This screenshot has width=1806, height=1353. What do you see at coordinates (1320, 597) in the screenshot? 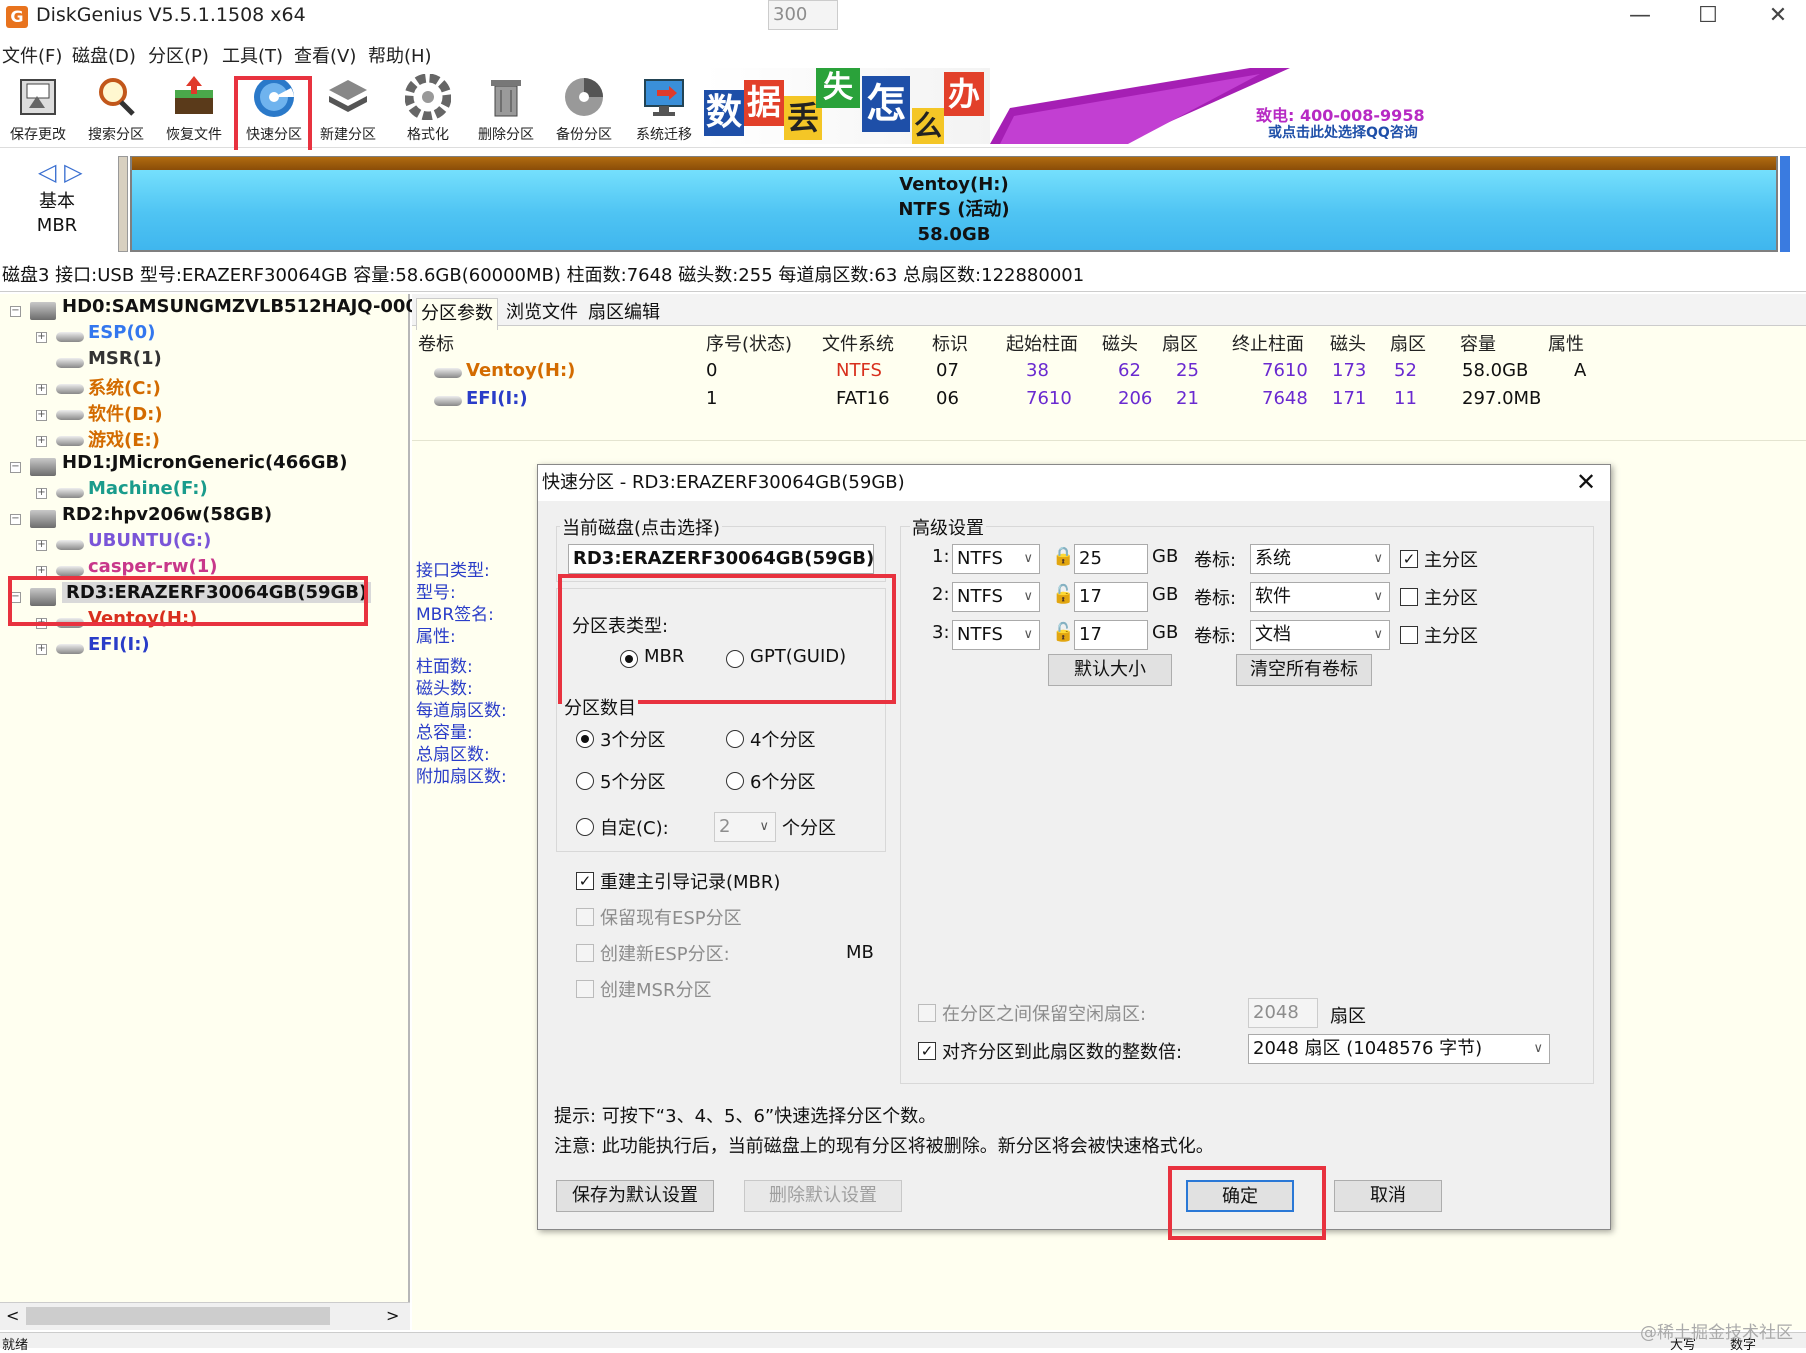
I see `volume-label-combo: 软件 ∨` at bounding box center [1320, 597].